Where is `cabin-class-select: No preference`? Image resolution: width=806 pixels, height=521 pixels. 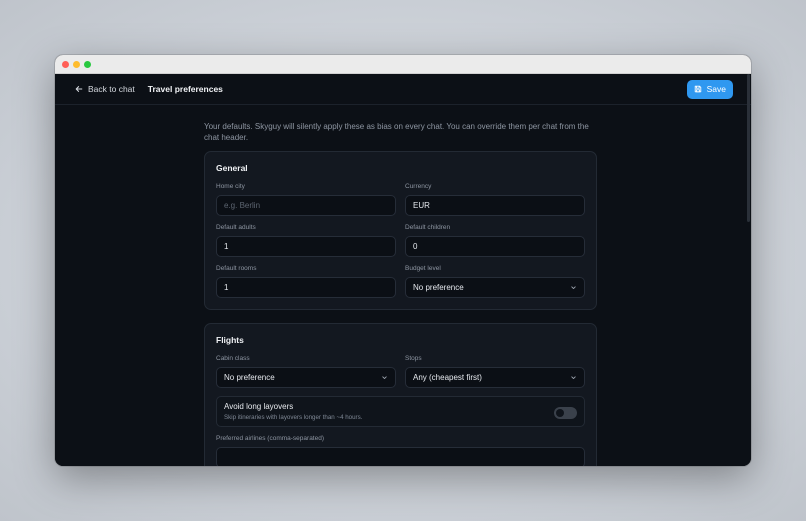
cabin-class-select: No preference is located at coordinates (306, 377).